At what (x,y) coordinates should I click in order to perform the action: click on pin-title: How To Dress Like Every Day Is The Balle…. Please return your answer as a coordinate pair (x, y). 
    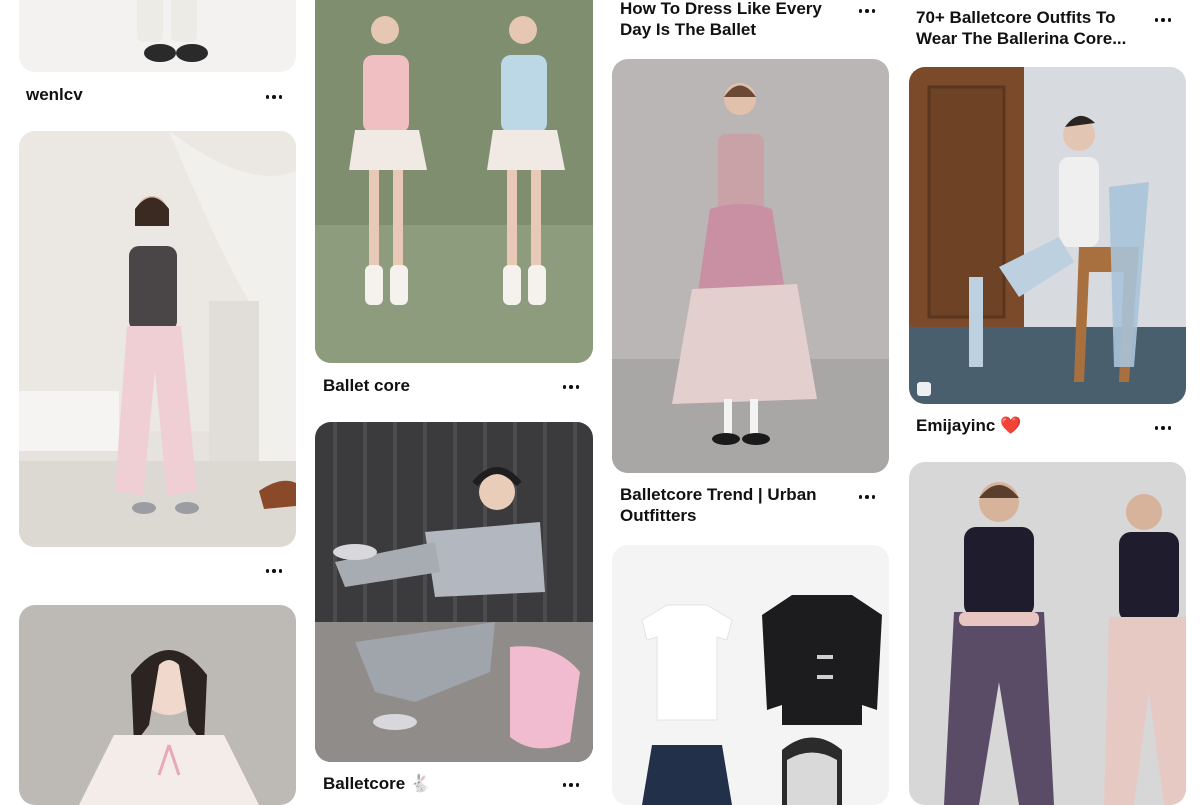
    Looking at the image, I should click on (735, 20).